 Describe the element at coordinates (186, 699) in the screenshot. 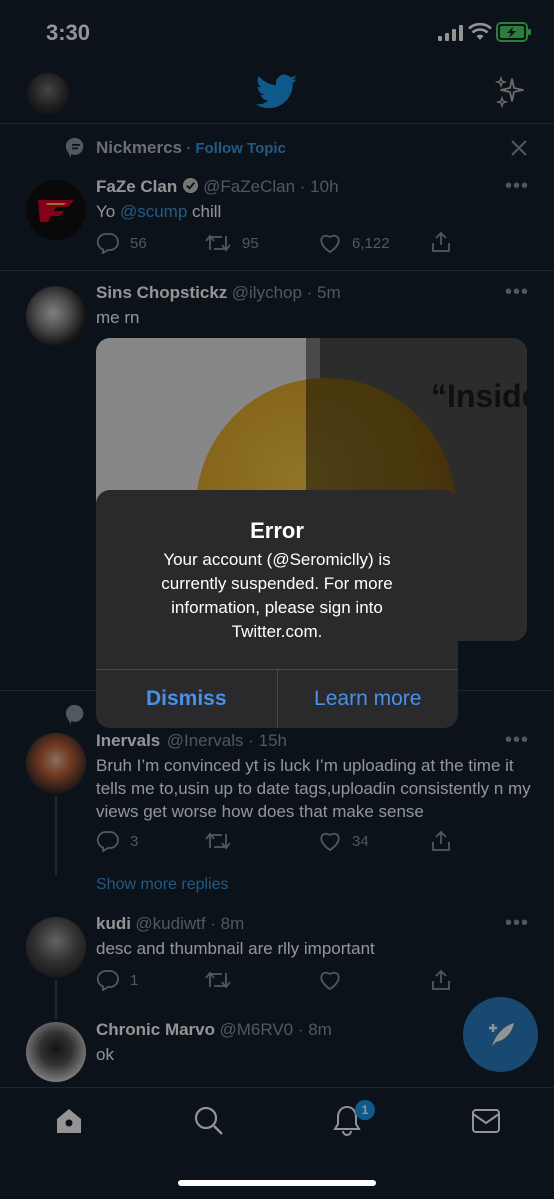

I see `dismiss-button: Dismiss` at that location.